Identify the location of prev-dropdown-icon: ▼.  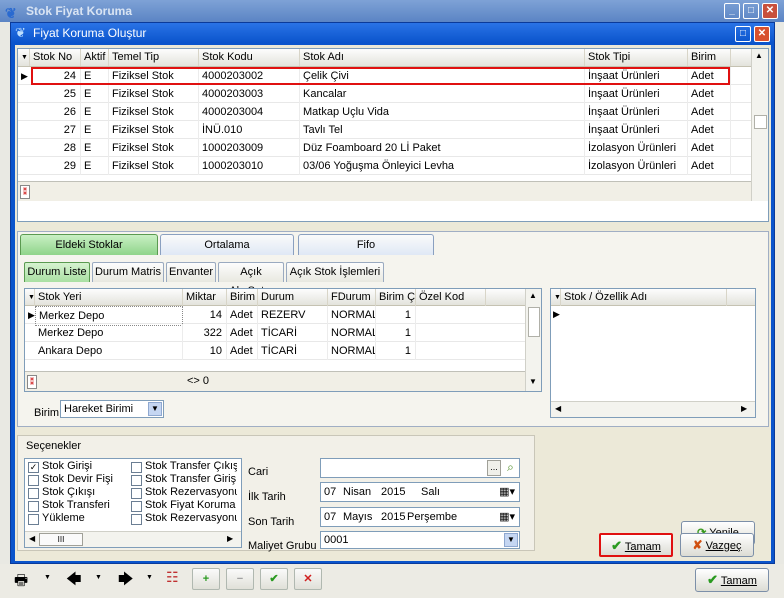
(98, 577).